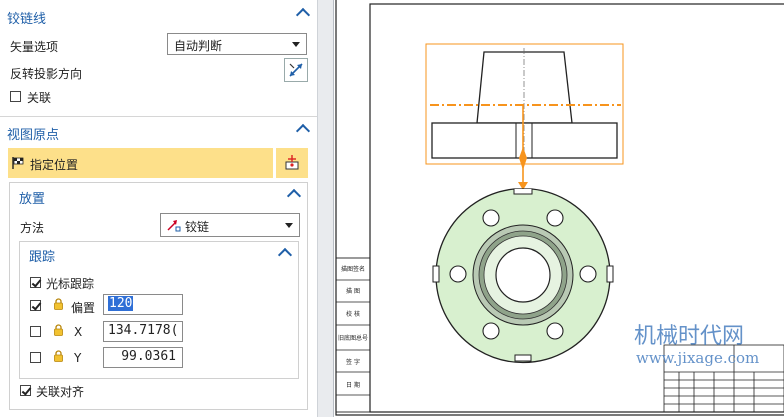 The image size is (784, 420). I want to click on point-dialog-button, so click(292, 163).